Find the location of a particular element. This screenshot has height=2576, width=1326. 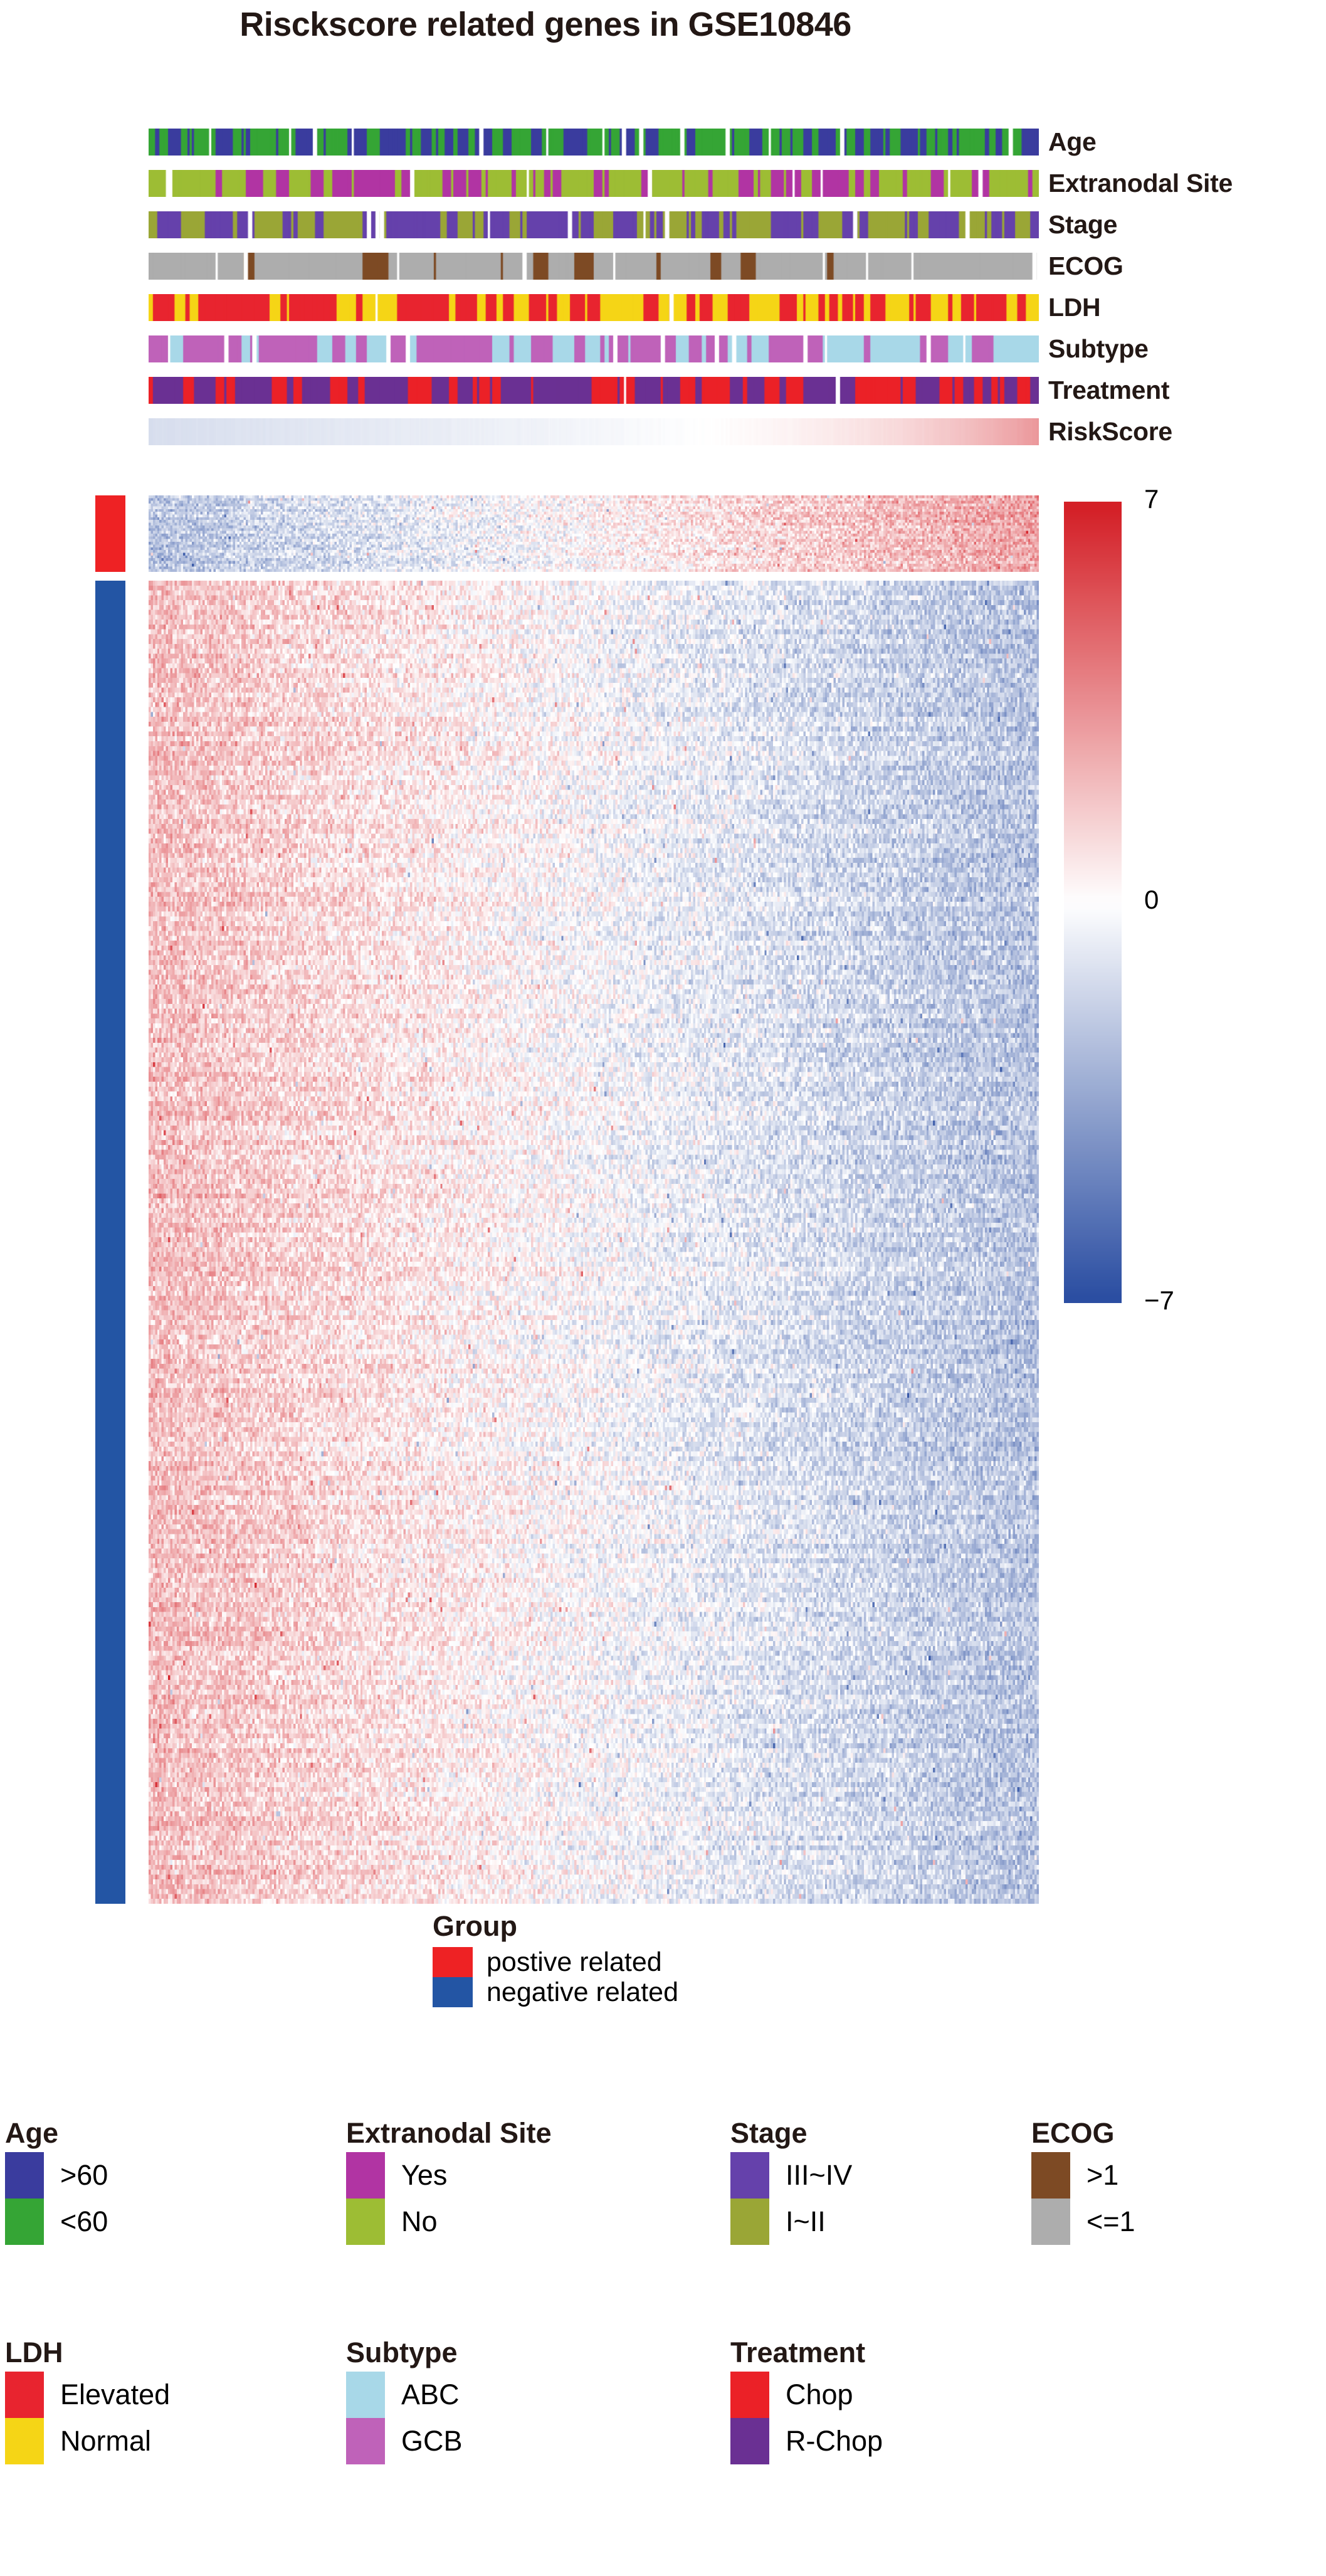

colorbar-gradient is located at coordinates (1093, 903).